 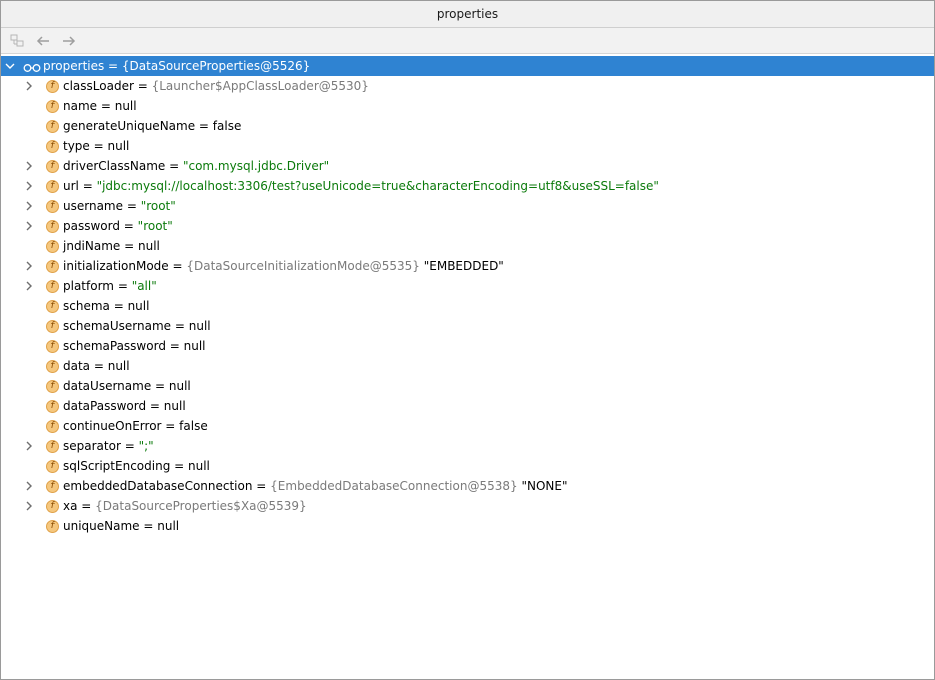 What do you see at coordinates (467, 226) in the screenshot?
I see `tree-row-password: f password = "root"` at bounding box center [467, 226].